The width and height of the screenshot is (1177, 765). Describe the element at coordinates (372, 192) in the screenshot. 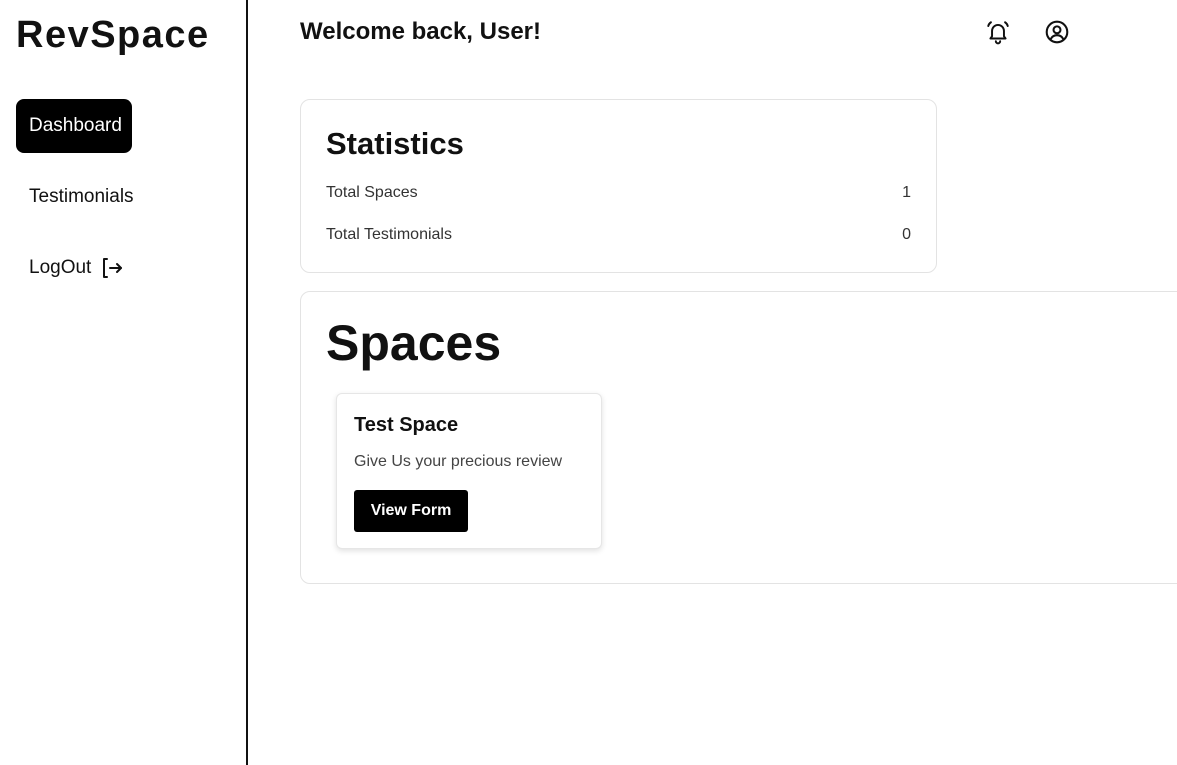

I see `stat-label: Total Spaces` at that location.